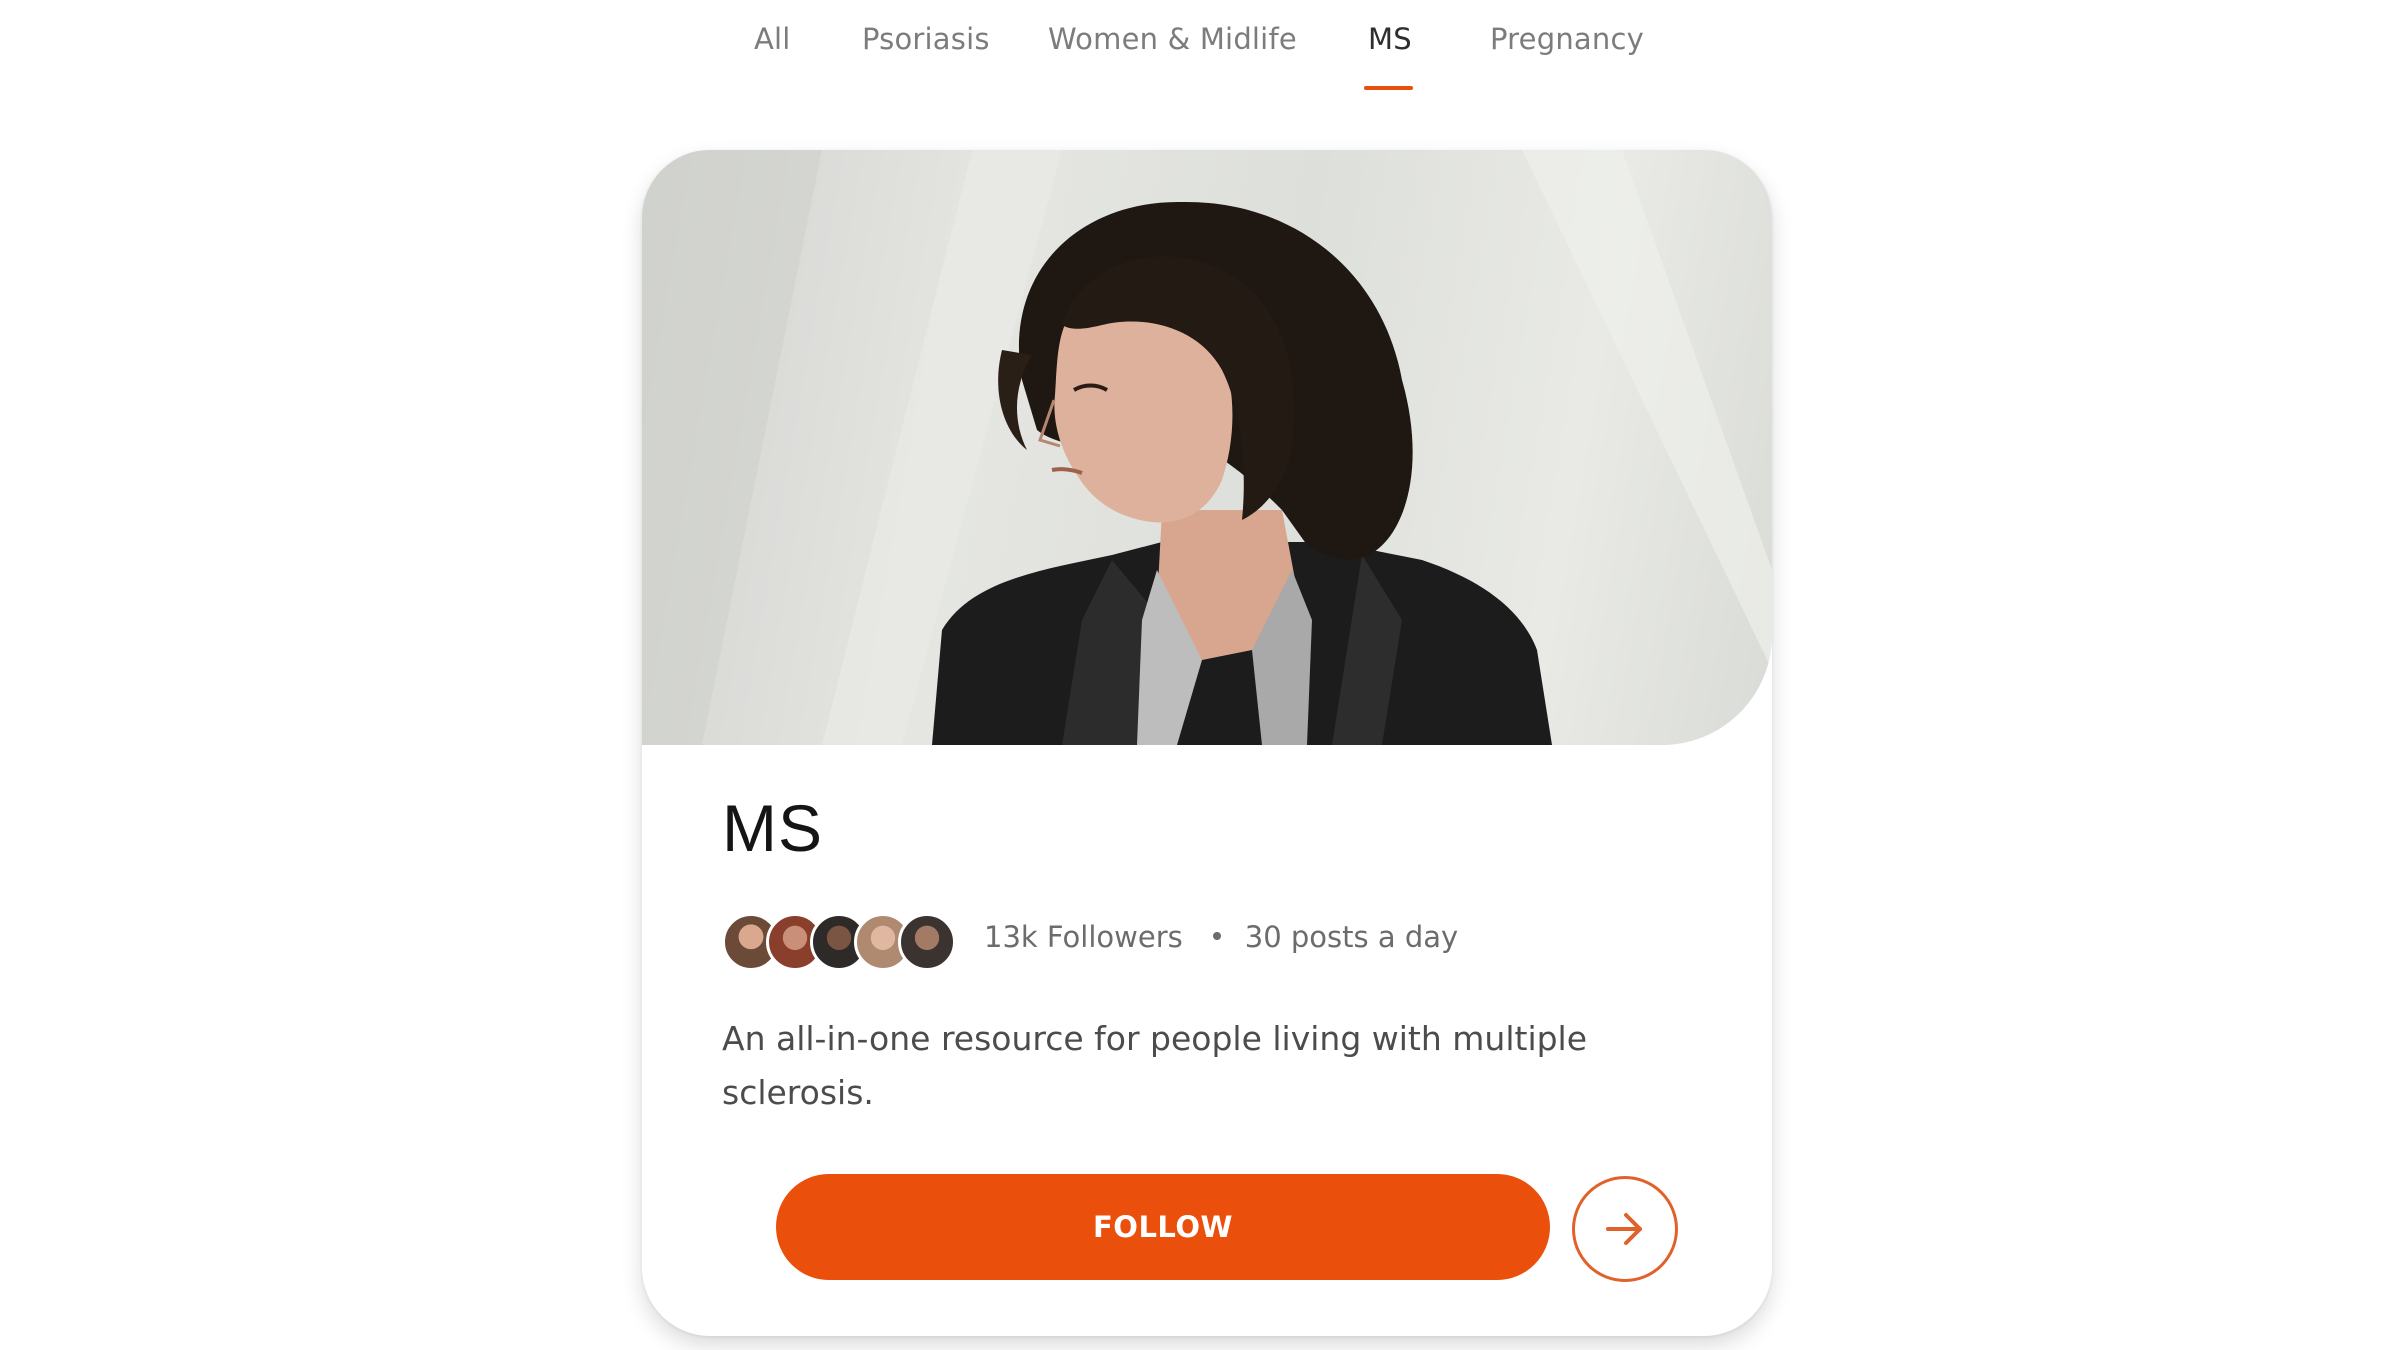  What do you see at coordinates (1351, 937) in the screenshot?
I see `posts-per-day: 30 posts a day` at bounding box center [1351, 937].